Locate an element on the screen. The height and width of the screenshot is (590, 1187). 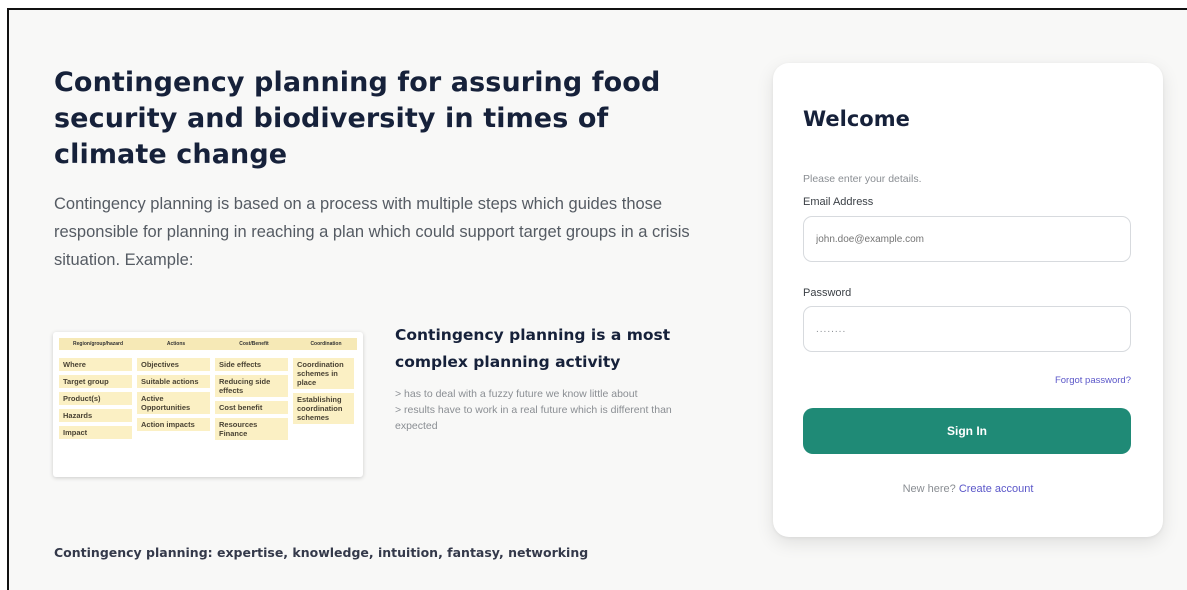
new-here-text: New here? is located at coordinates (929, 489).